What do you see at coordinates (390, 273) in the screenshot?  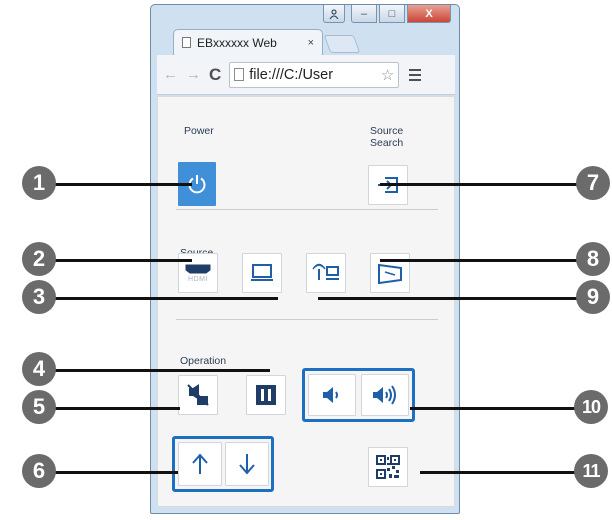 I see `screen-mirroring-icon` at bounding box center [390, 273].